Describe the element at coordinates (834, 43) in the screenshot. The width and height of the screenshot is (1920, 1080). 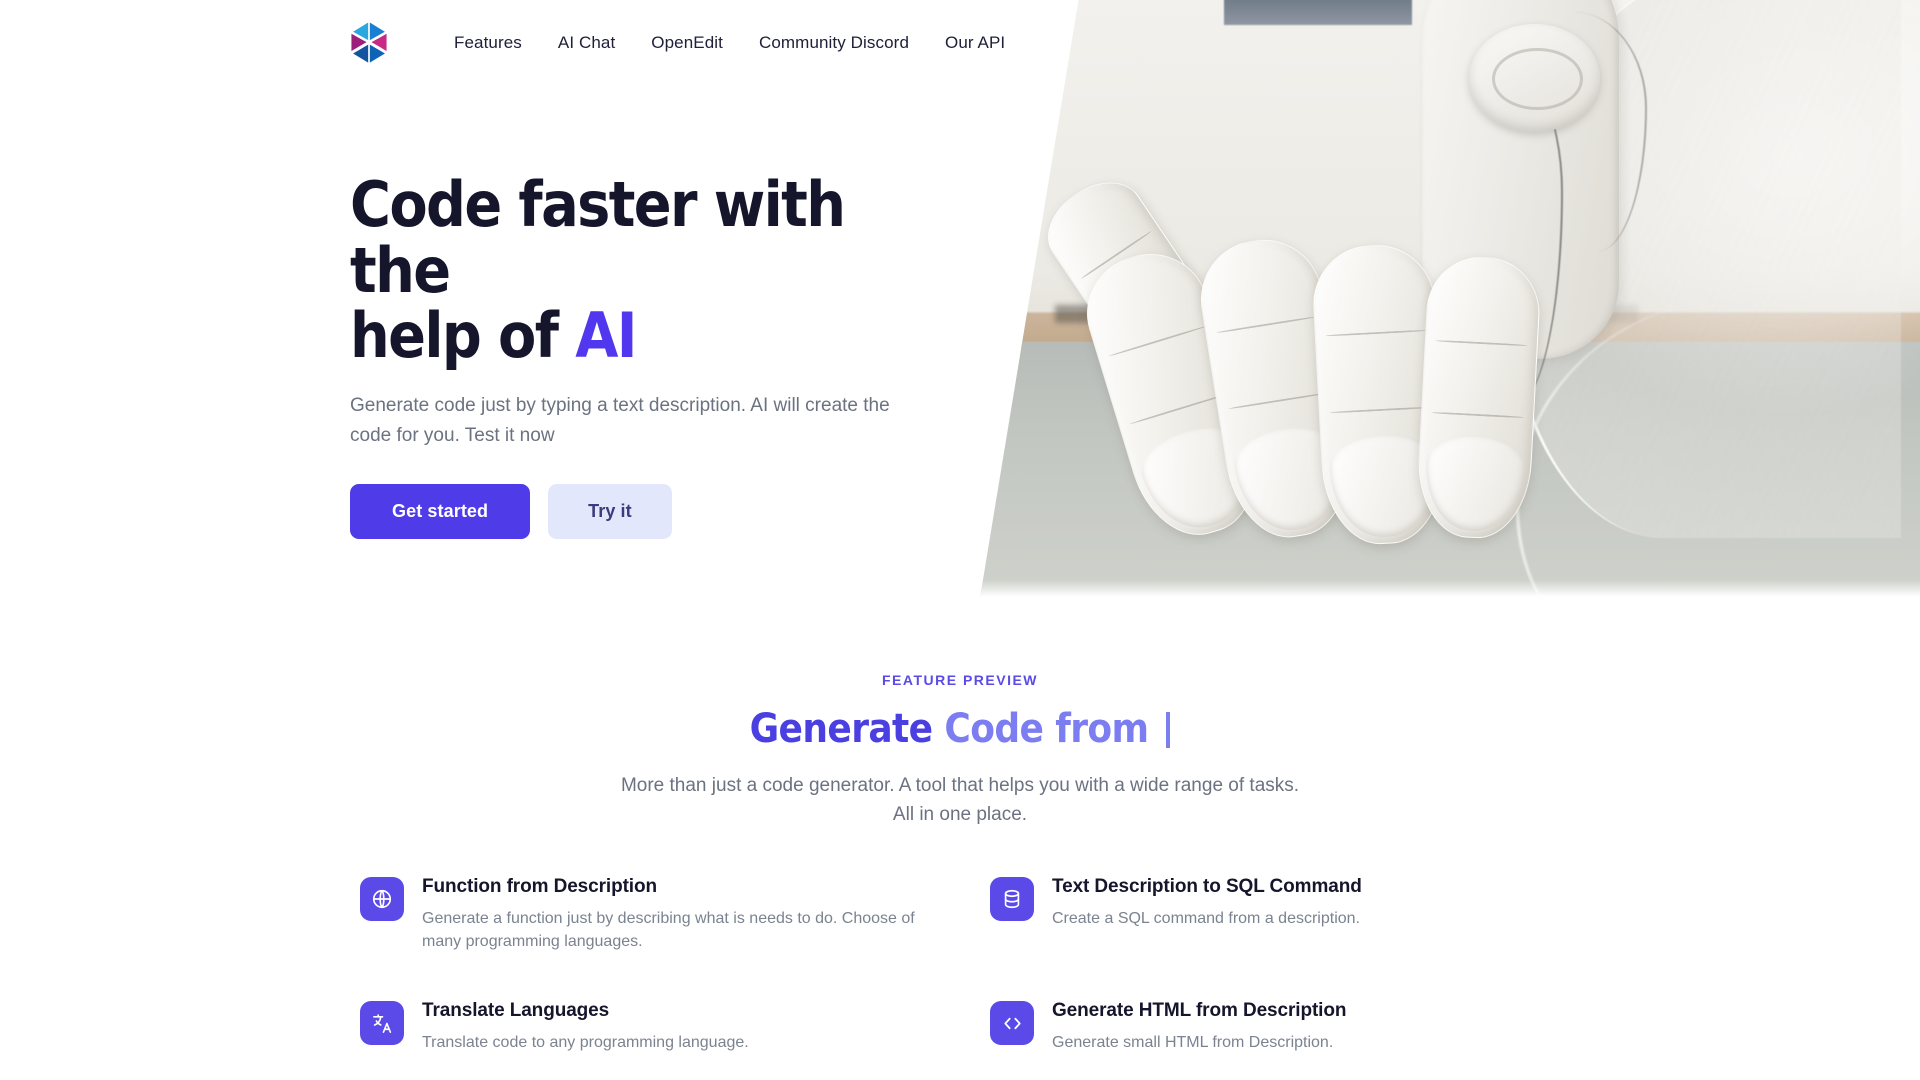
I see `nav-link-community-discord: Community Discord` at that location.